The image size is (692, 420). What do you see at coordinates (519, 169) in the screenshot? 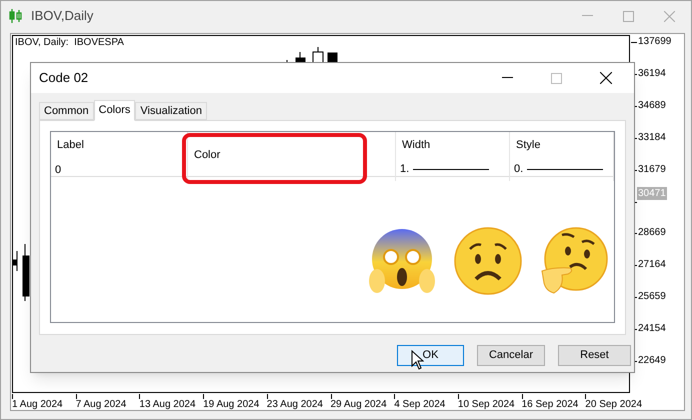
I see `table-cell-text: 0.` at bounding box center [519, 169].